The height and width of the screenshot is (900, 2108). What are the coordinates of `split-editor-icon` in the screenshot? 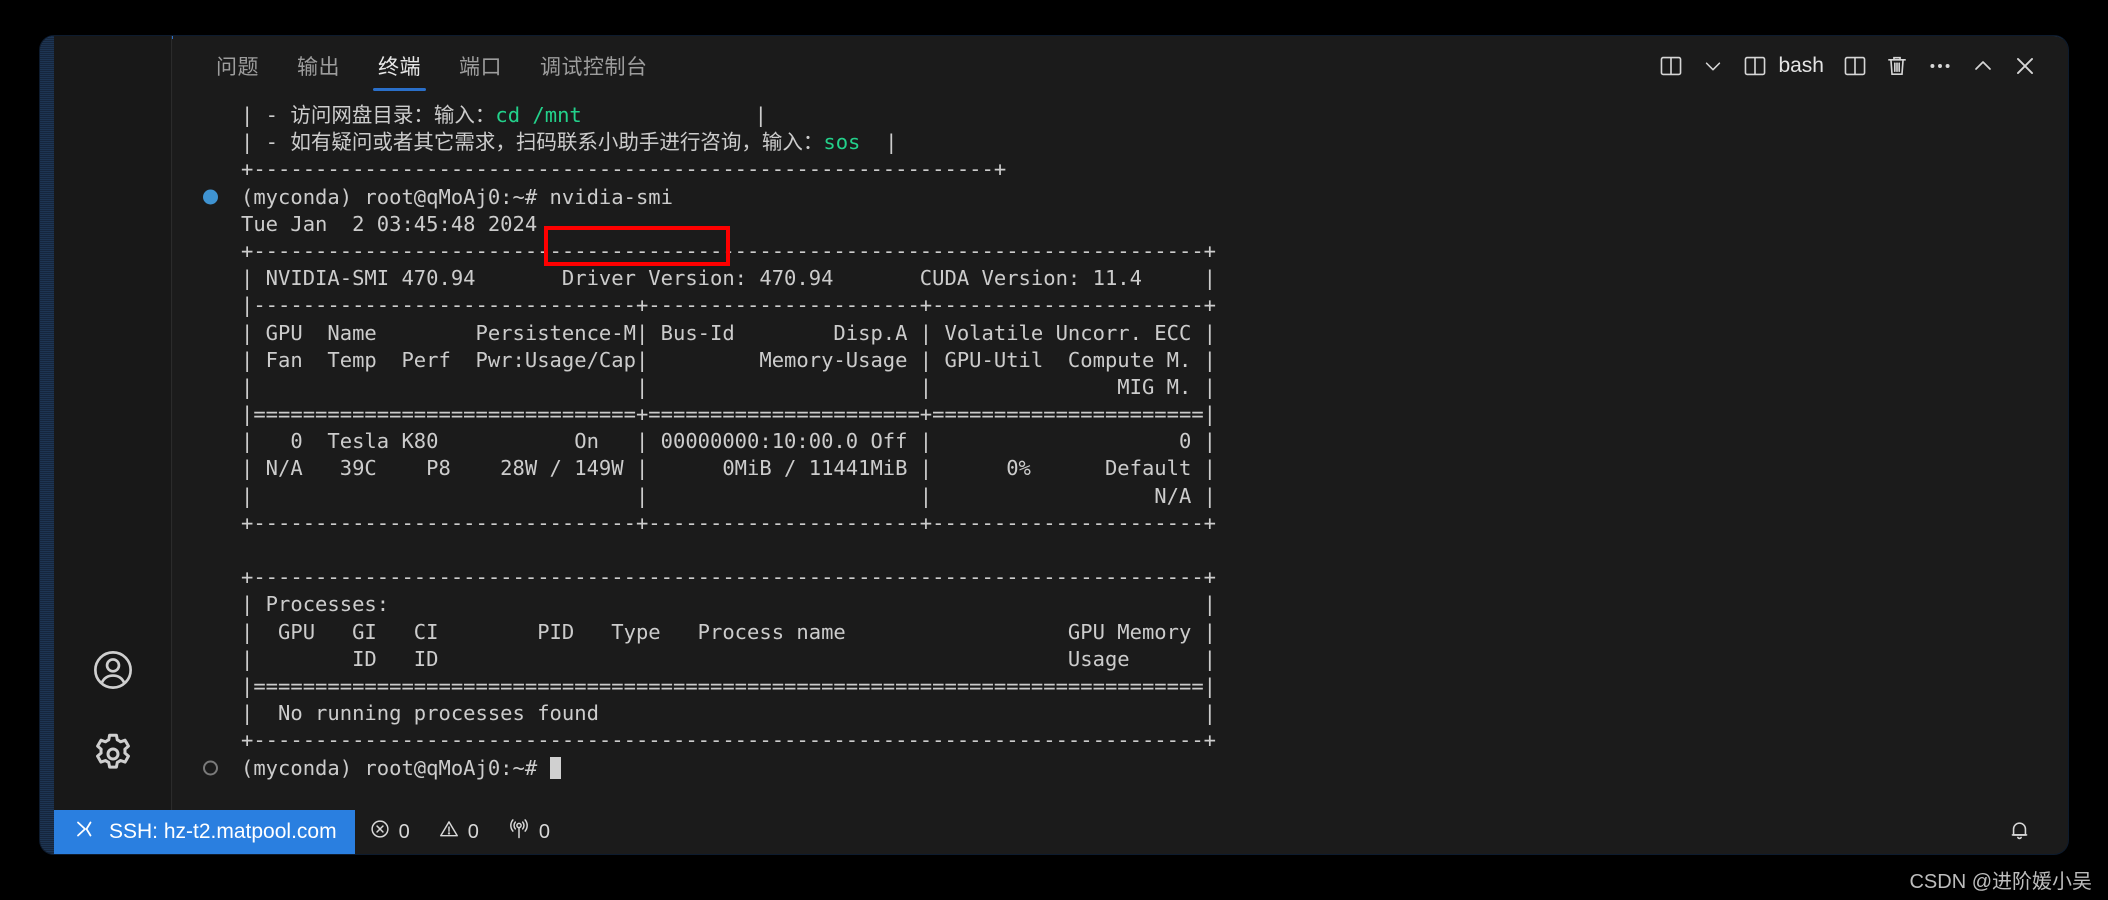 It's located at (1671, 66).